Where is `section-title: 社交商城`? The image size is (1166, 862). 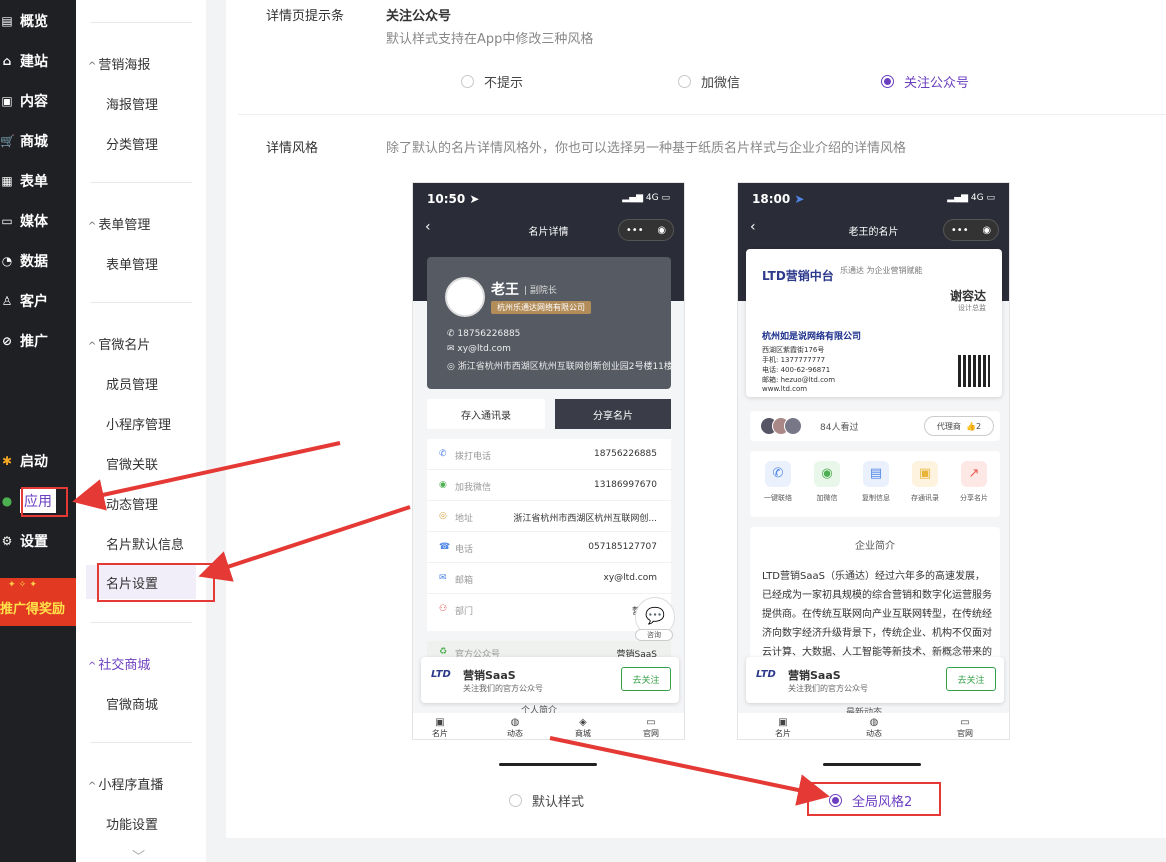 section-title: 社交商城 is located at coordinates (124, 665).